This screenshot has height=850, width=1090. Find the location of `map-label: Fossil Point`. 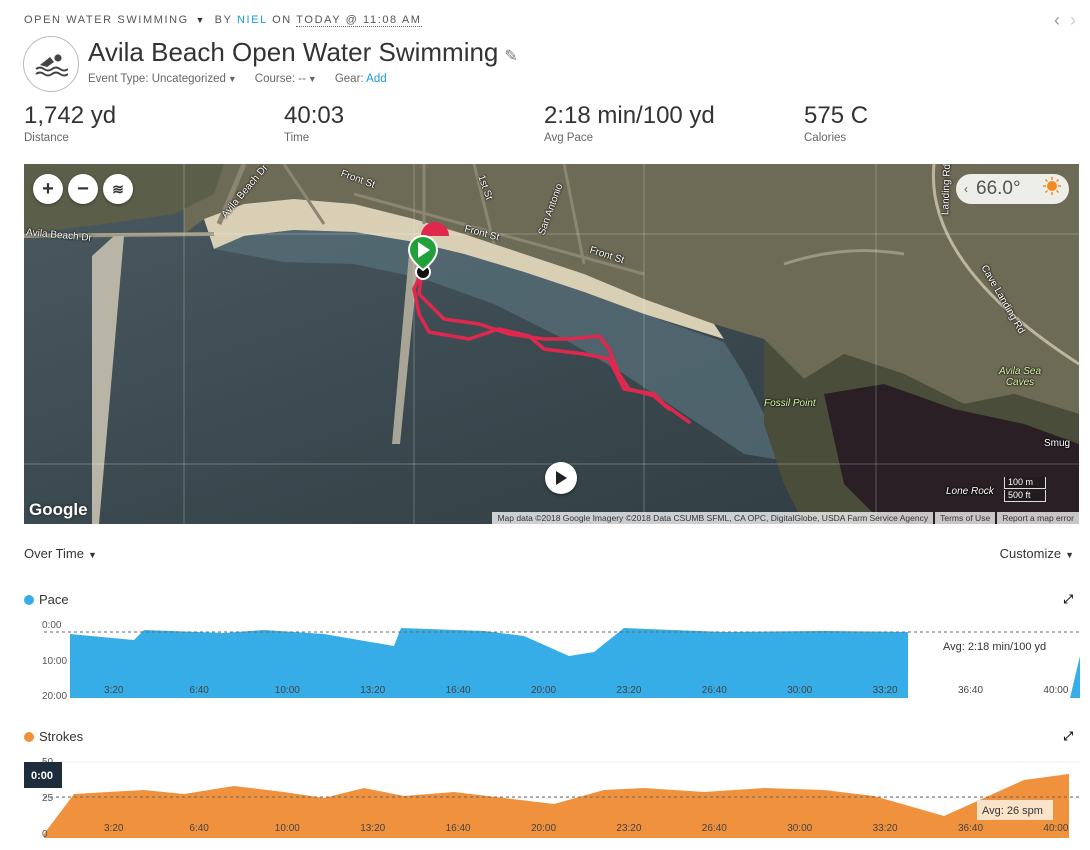

map-label: Fossil Point is located at coordinates (790, 403).